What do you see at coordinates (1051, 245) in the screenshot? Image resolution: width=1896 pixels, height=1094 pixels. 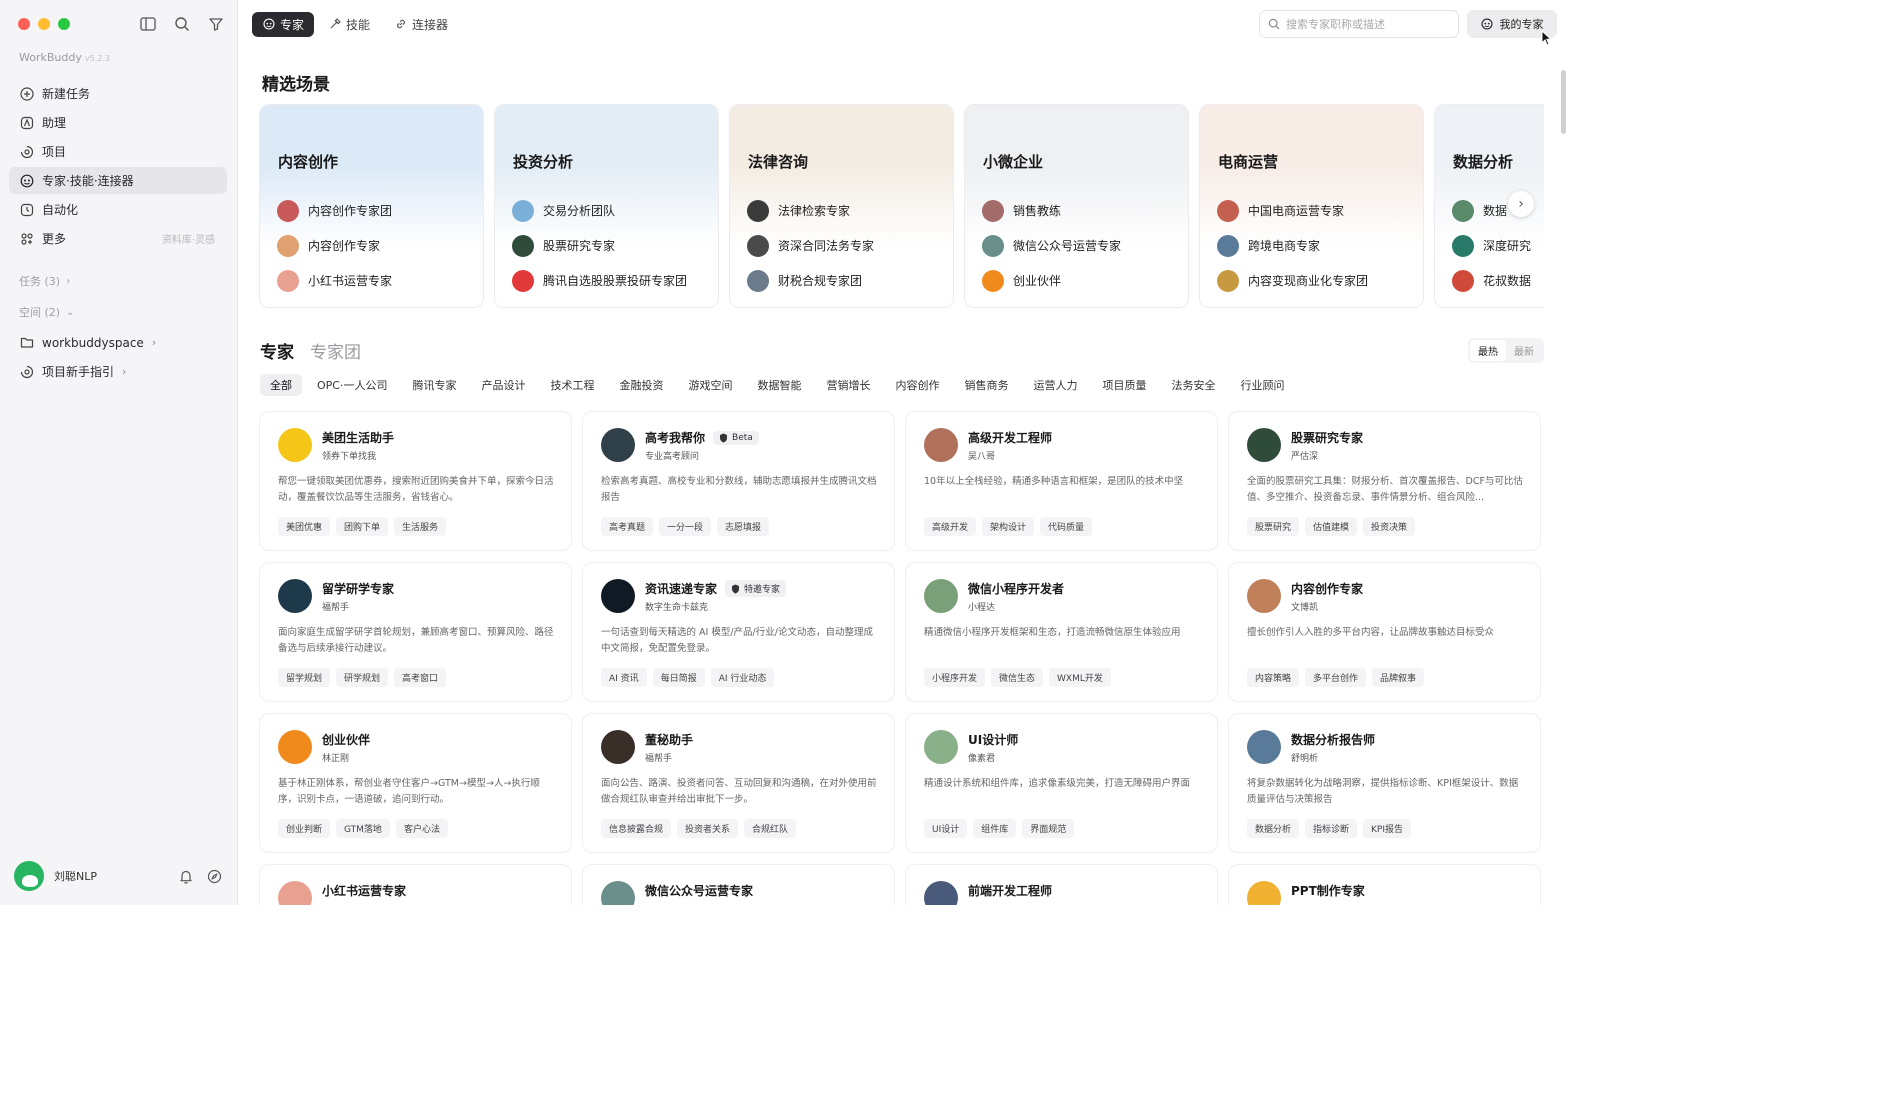 I see `scene-item: 微信公众号运营专家` at bounding box center [1051, 245].